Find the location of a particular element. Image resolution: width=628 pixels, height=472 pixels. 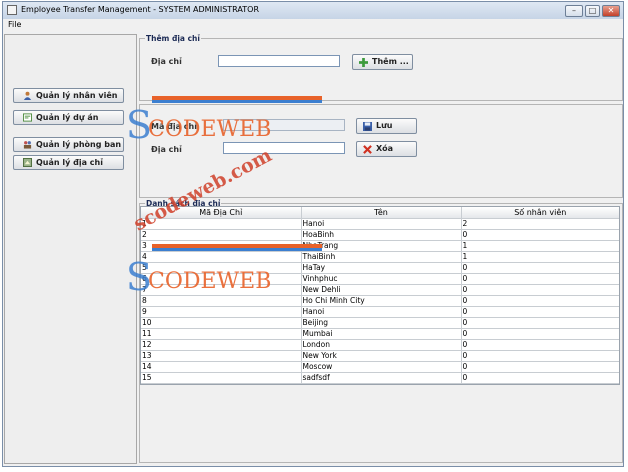

cell-address-name: London is located at coordinates (381, 345).